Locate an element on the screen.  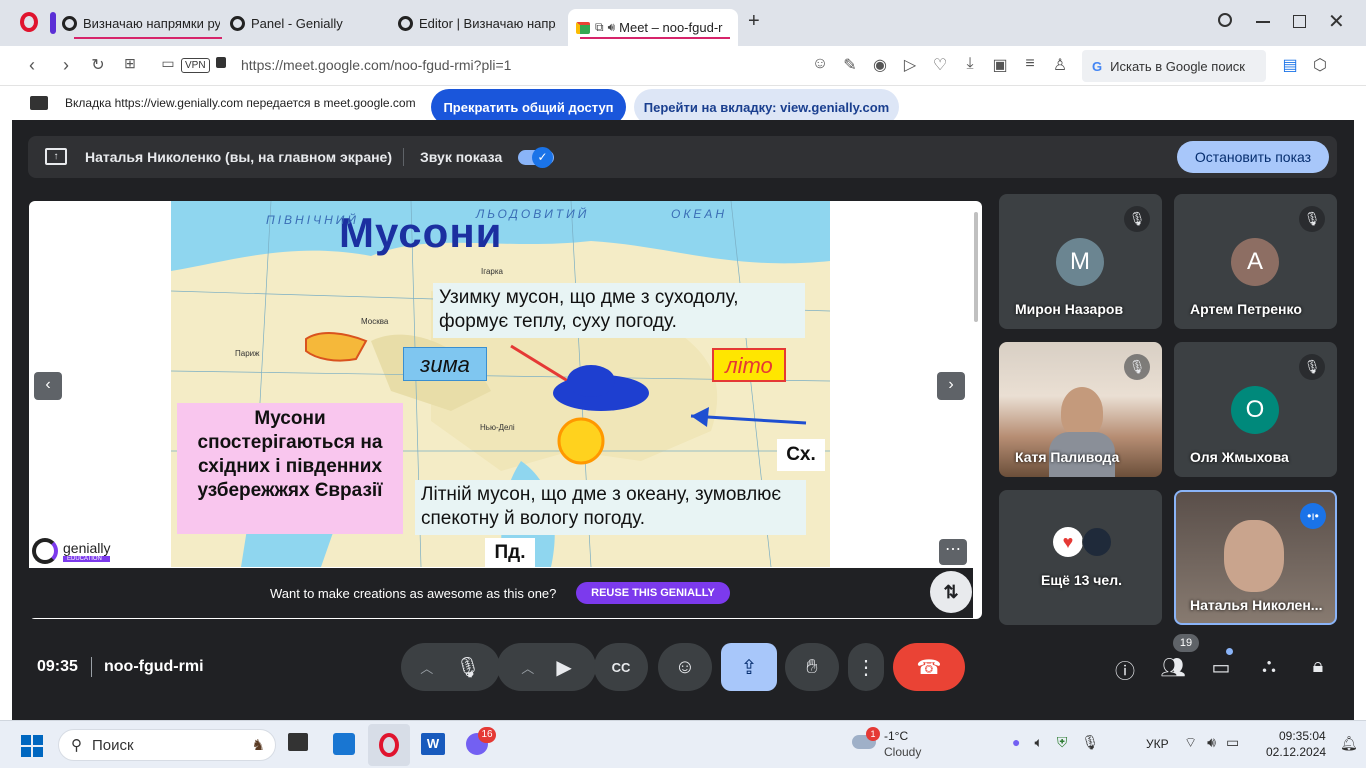
security-icon: ⛨ is located at coordinates (1062, 742).